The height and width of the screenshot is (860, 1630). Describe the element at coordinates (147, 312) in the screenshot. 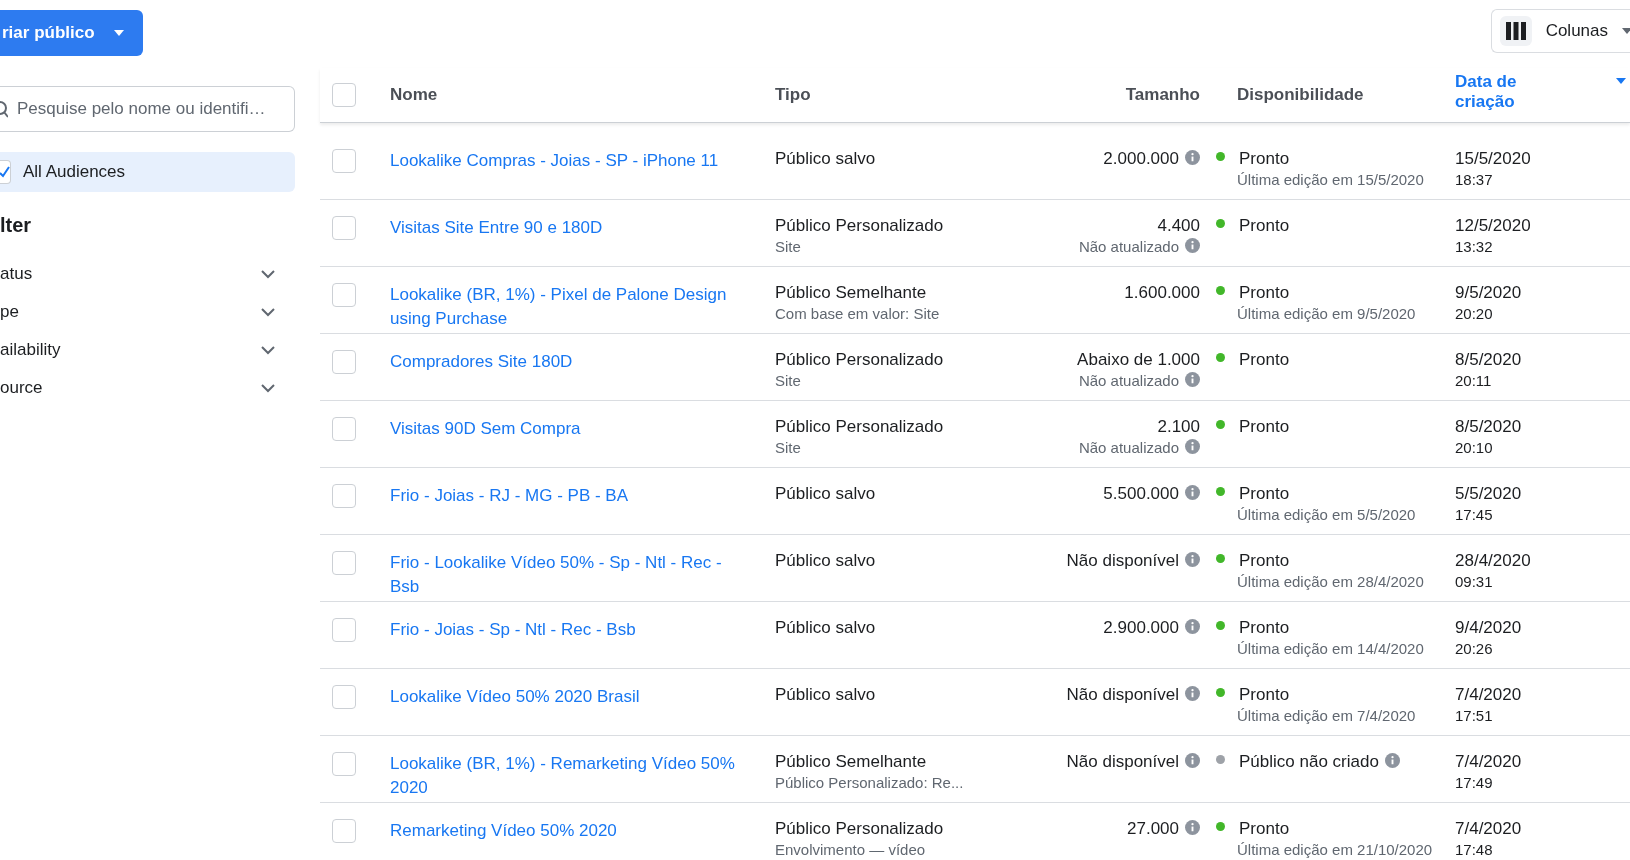

I see `filter-dropdown: pe` at that location.